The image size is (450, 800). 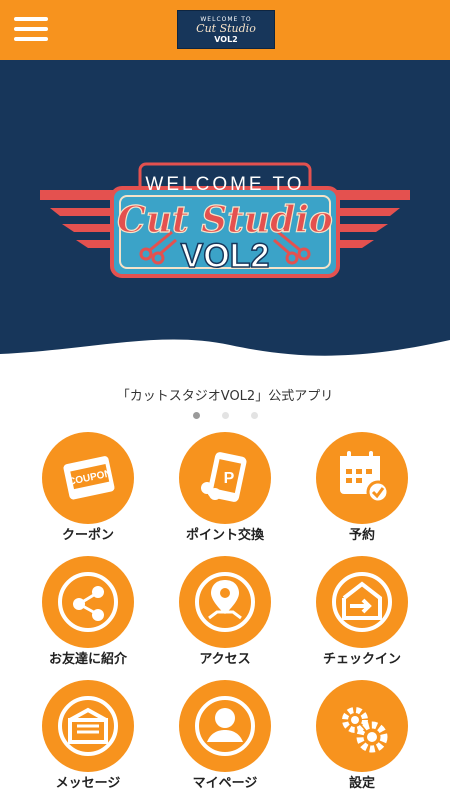 I want to click on banner-caption: 「カットスタジオVOL2」公式アプリ, so click(x=225, y=396).